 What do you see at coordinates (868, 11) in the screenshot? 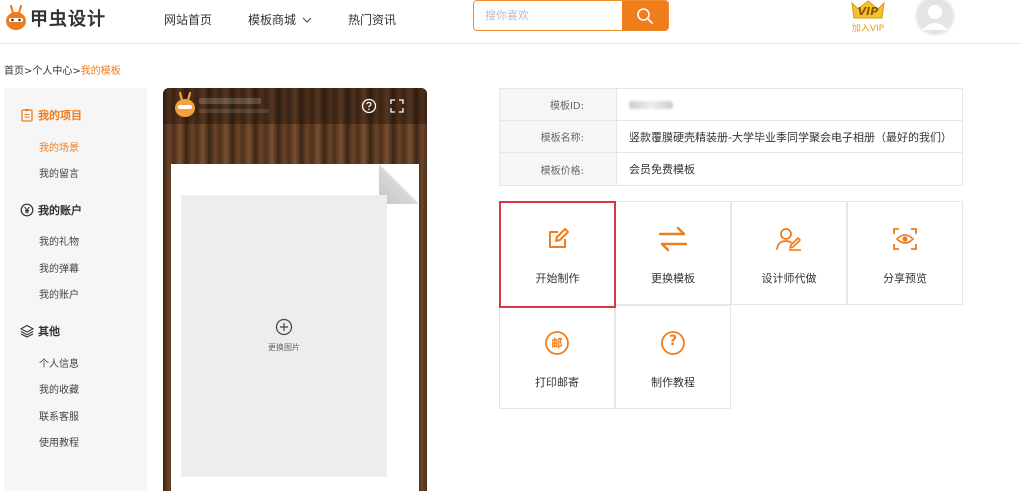
I see `vip-badge-text: VIP` at bounding box center [868, 11].